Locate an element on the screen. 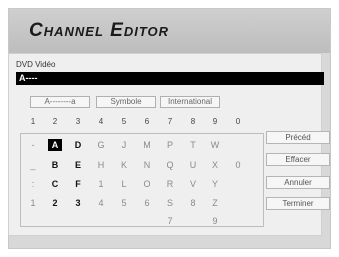 The width and height of the screenshot is (339, 257). cancel-button: Annuler is located at coordinates (298, 182).